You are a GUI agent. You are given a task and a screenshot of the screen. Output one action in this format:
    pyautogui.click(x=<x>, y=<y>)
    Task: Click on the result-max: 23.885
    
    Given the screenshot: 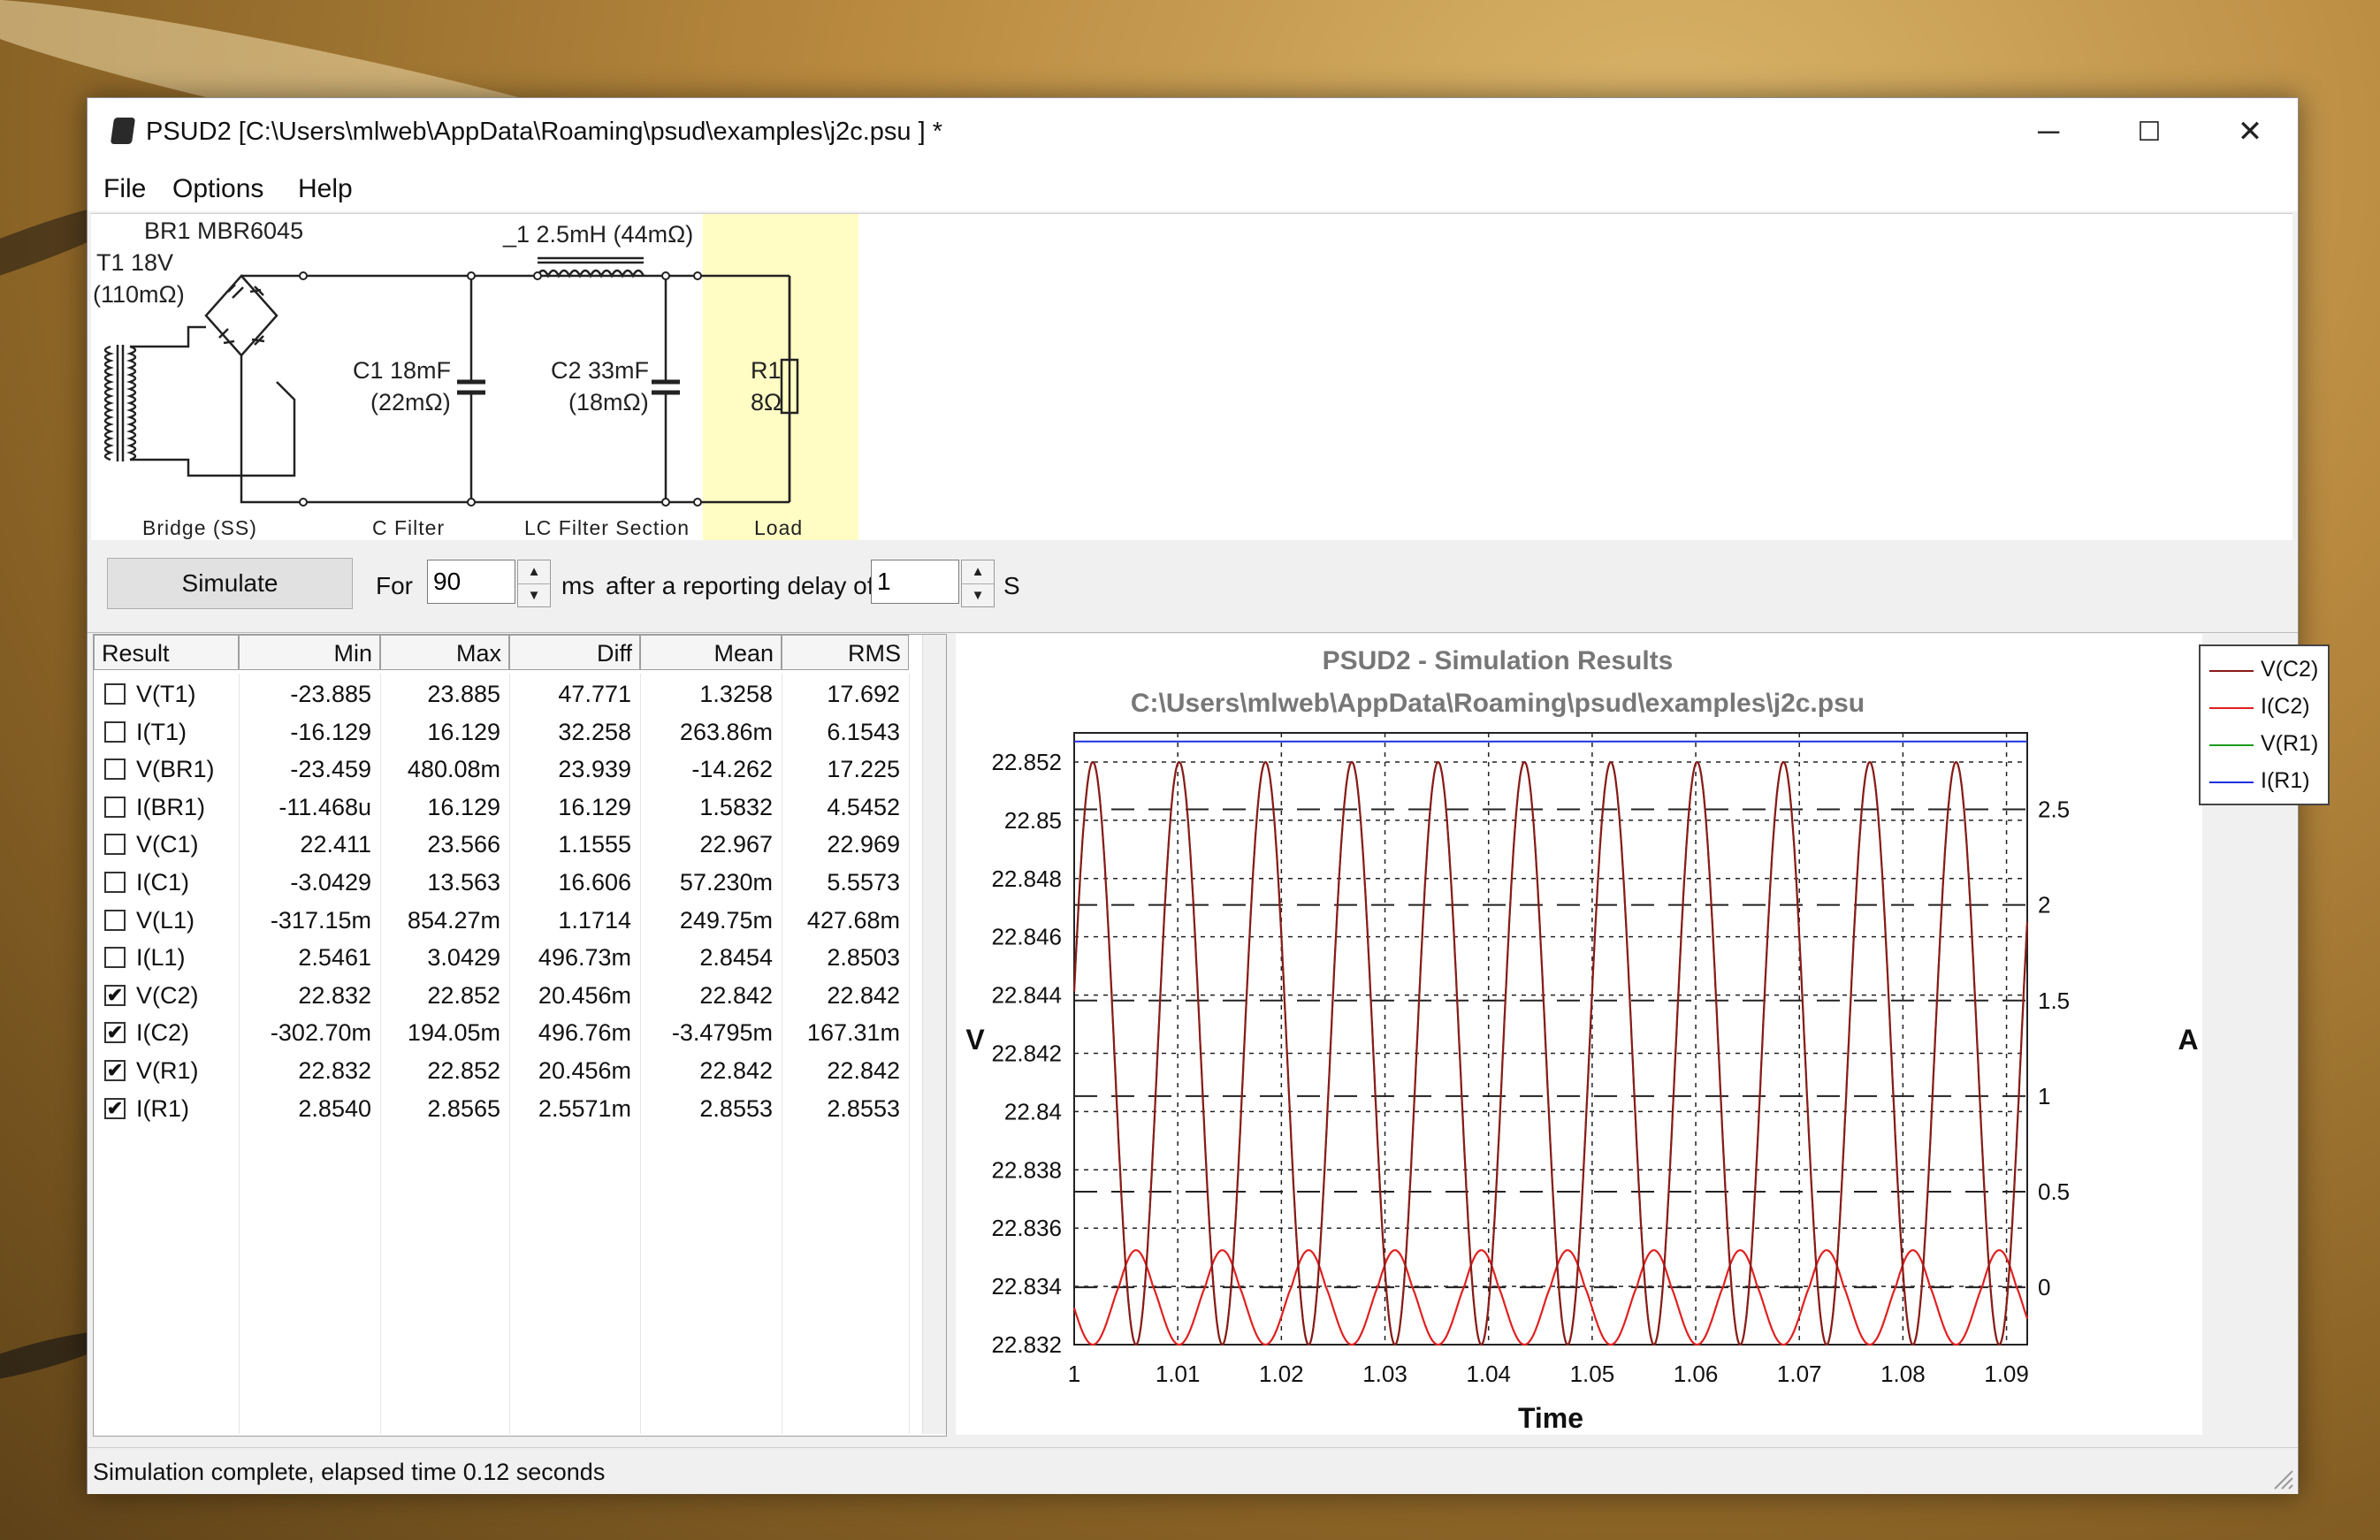 What is the action you would take?
    pyautogui.click(x=463, y=694)
    